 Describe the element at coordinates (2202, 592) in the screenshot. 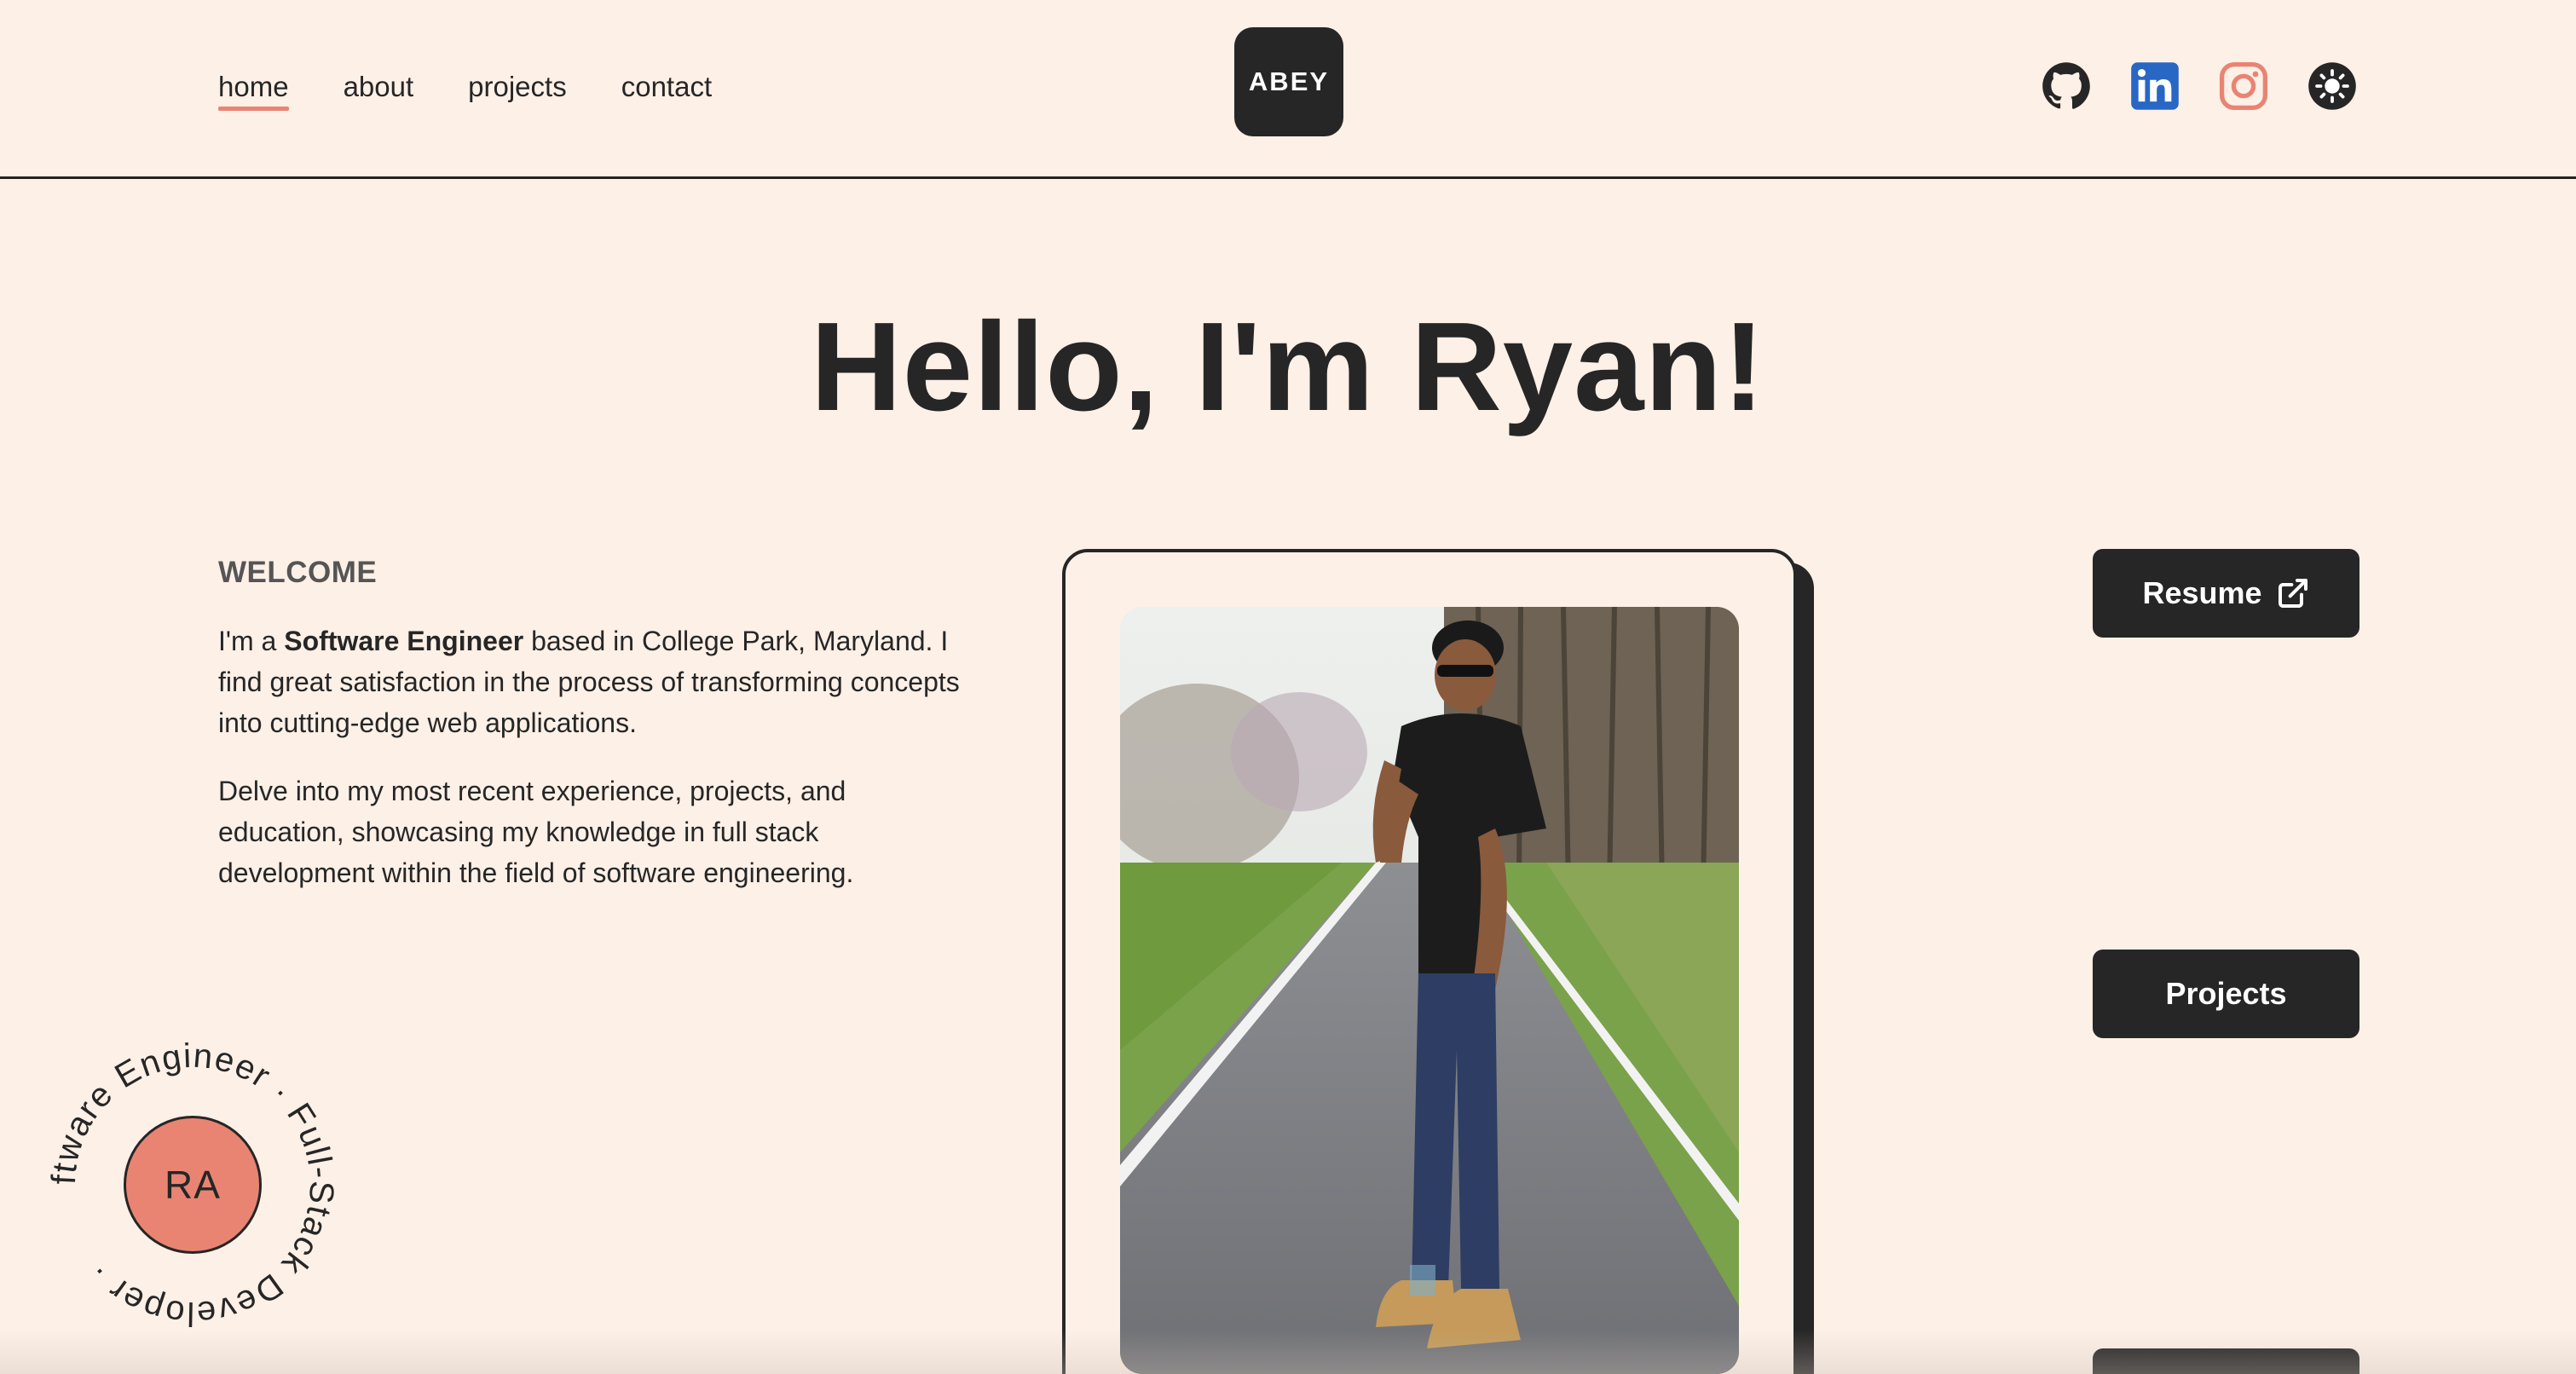

I see `resume-button-label: Resume` at that location.